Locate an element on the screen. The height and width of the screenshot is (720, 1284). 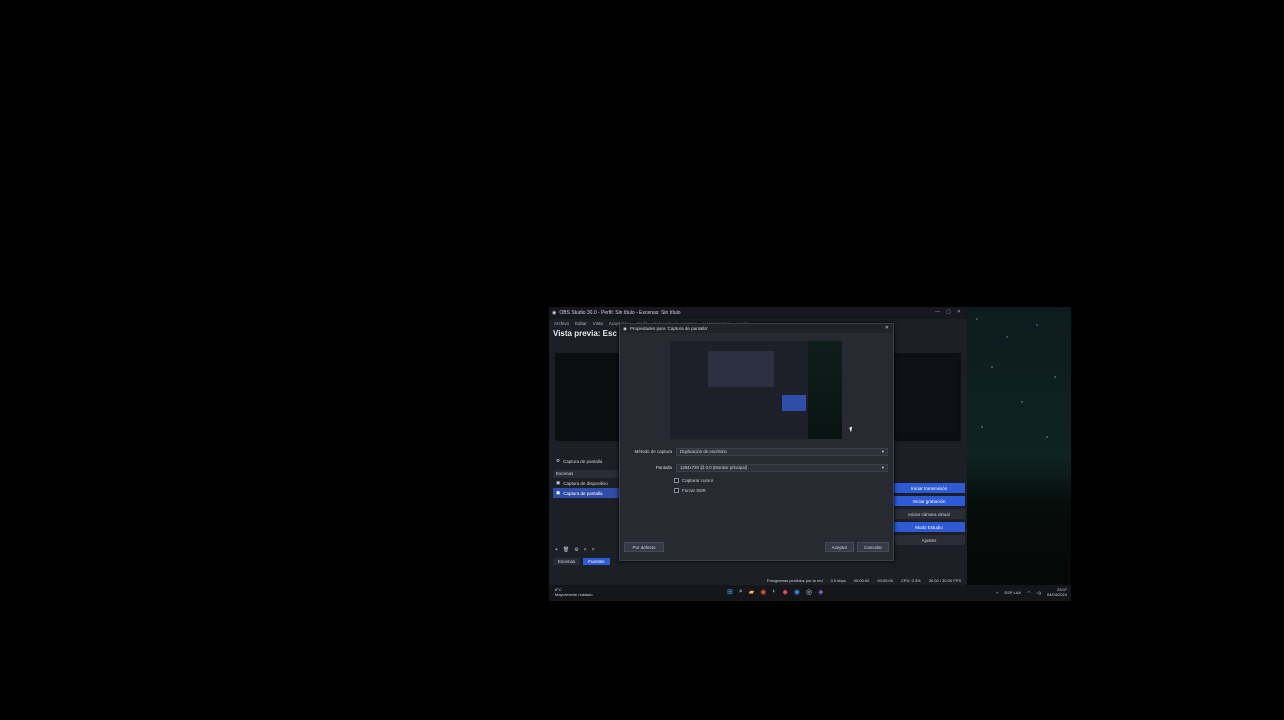
list-item: ▣ Captura de pantalla is located at coordinates (586, 493).